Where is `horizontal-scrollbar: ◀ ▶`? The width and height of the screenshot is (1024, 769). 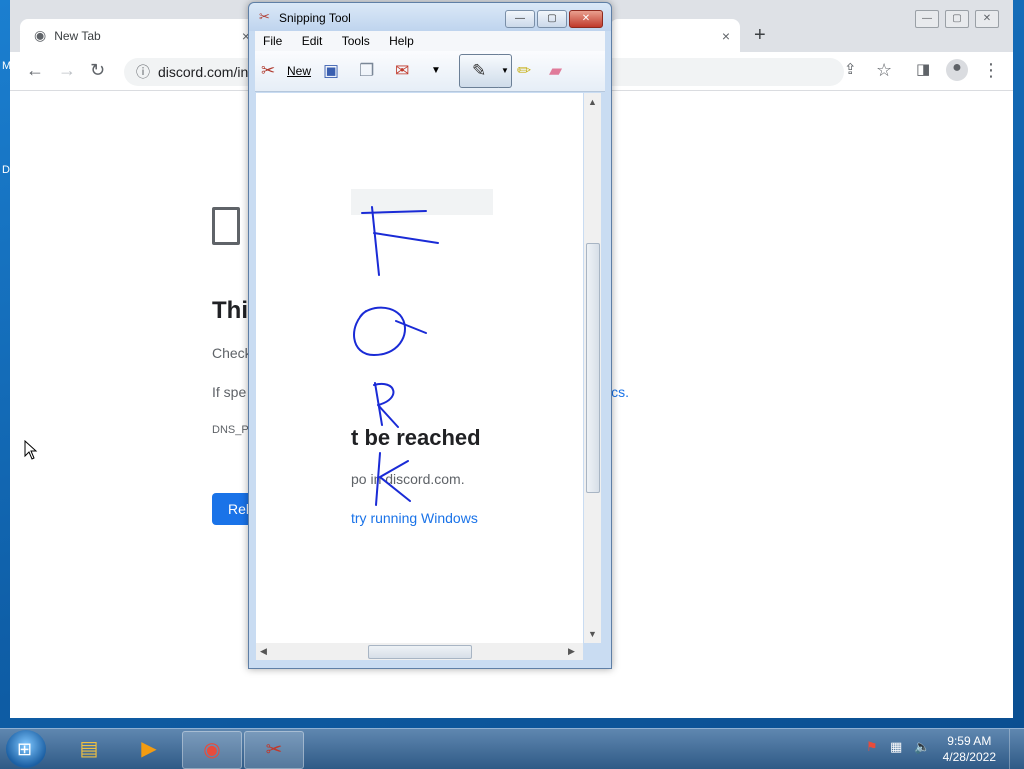 horizontal-scrollbar: ◀ ▶ is located at coordinates (419, 651).